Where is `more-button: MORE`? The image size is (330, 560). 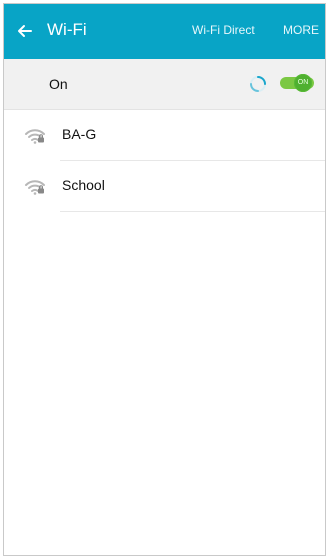
more-button: MORE is located at coordinates (301, 30).